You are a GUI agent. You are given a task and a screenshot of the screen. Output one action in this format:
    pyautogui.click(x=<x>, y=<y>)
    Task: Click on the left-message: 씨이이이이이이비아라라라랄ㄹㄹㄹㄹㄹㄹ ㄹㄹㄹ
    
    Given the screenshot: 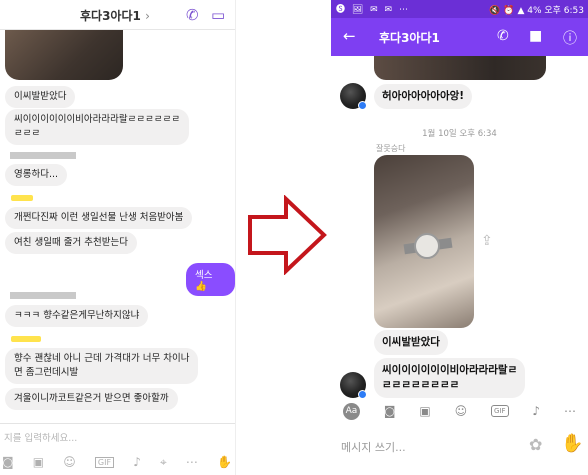 What is the action you would take?
    pyautogui.click(x=97, y=127)
    